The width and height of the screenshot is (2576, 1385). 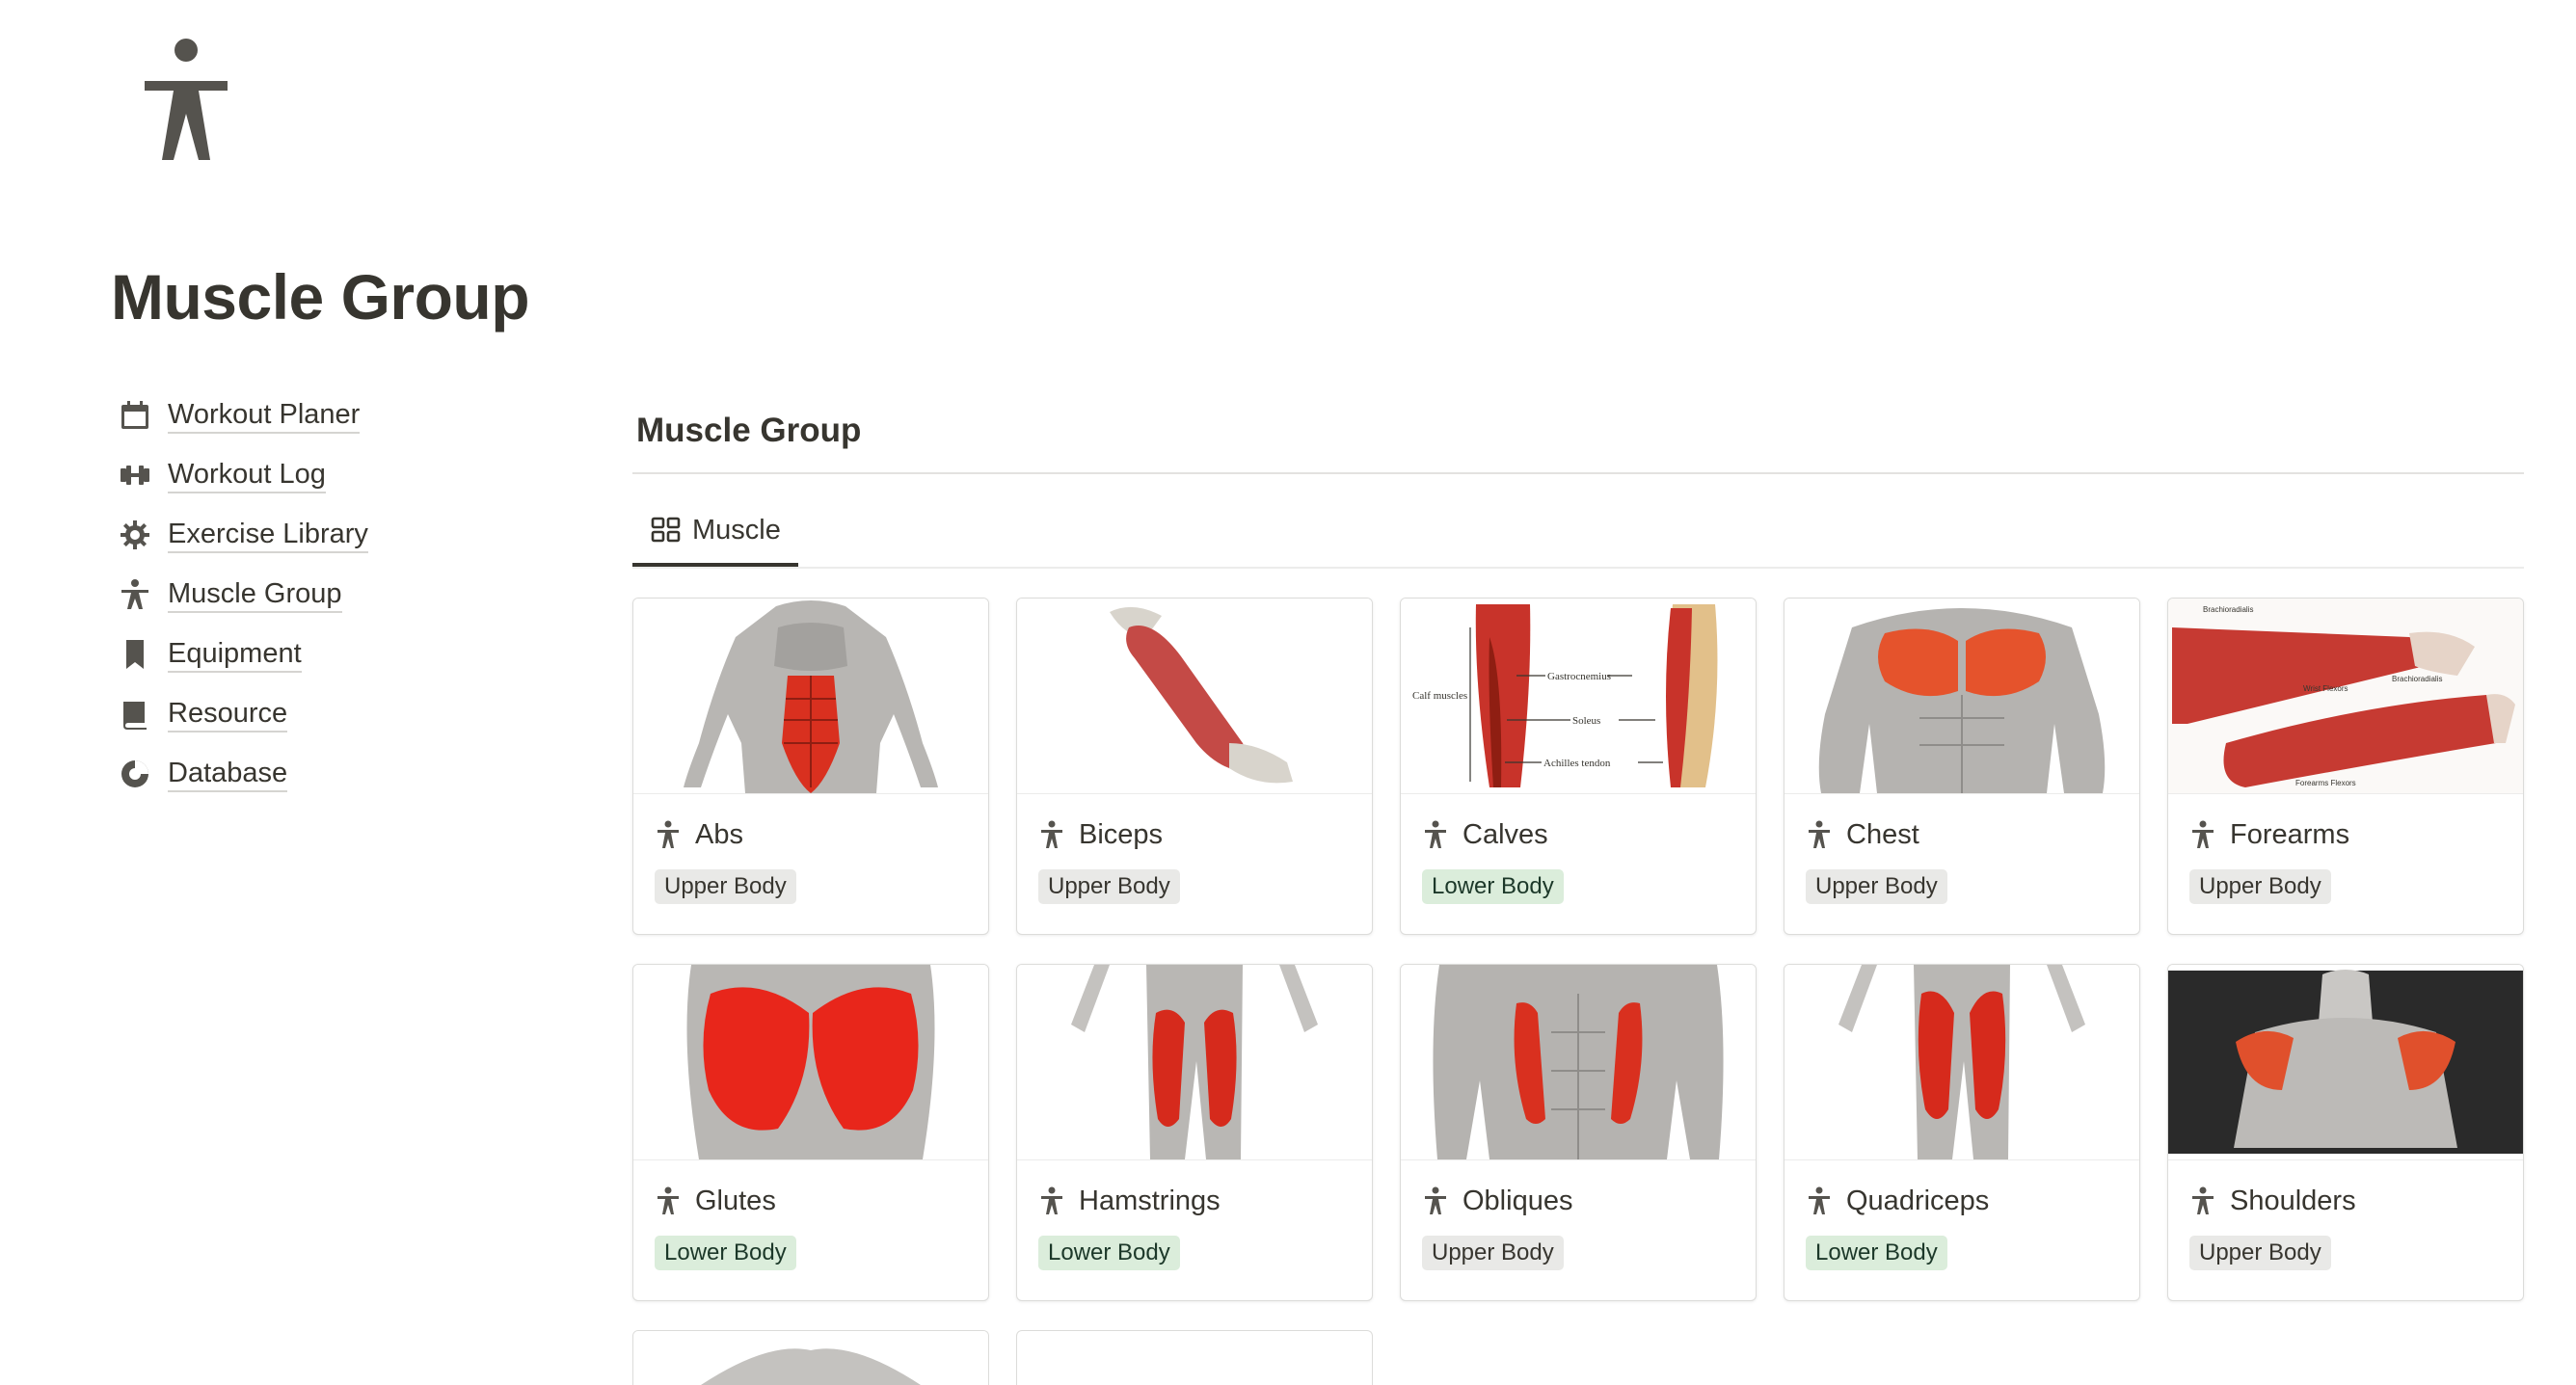 I want to click on gallery-card-abs: Abs Upper Body, so click(x=810, y=766).